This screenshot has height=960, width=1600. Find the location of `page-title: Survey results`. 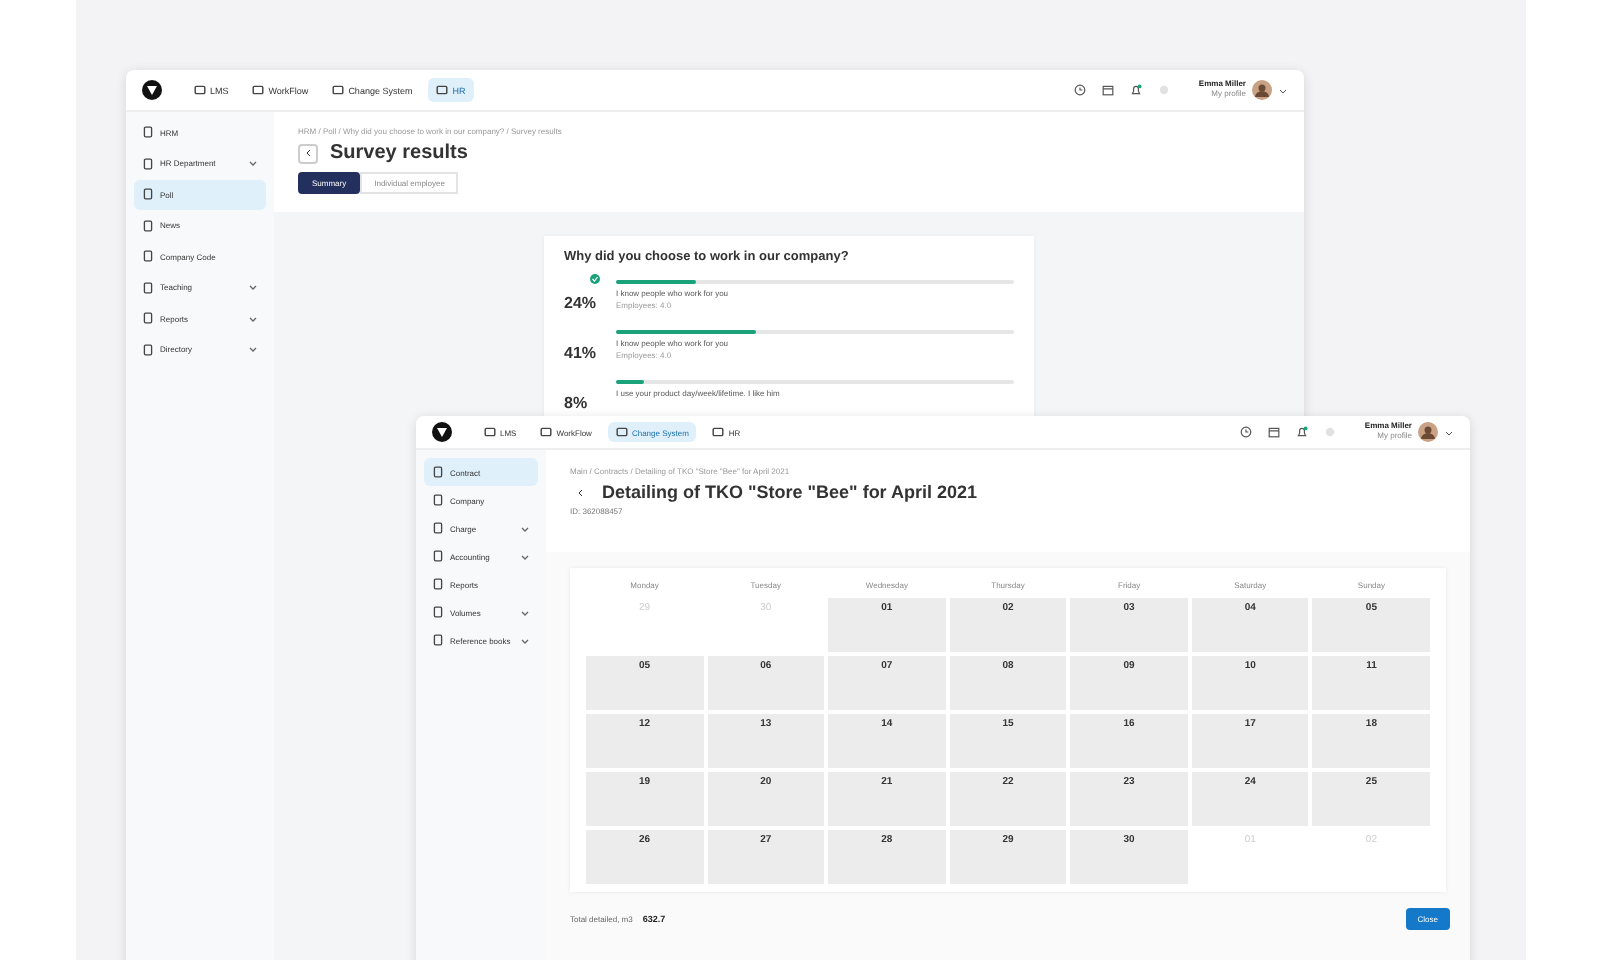

page-title: Survey results is located at coordinates (399, 153).